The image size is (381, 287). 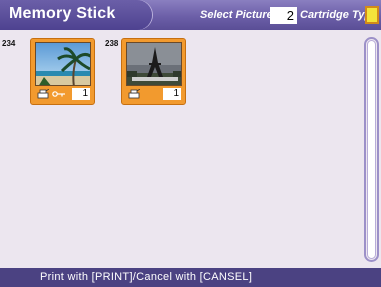 What do you see at coordinates (146, 277) in the screenshot?
I see `instruction-text: Print with [PRINT]/Cancel with [CANSEL]` at bounding box center [146, 277].